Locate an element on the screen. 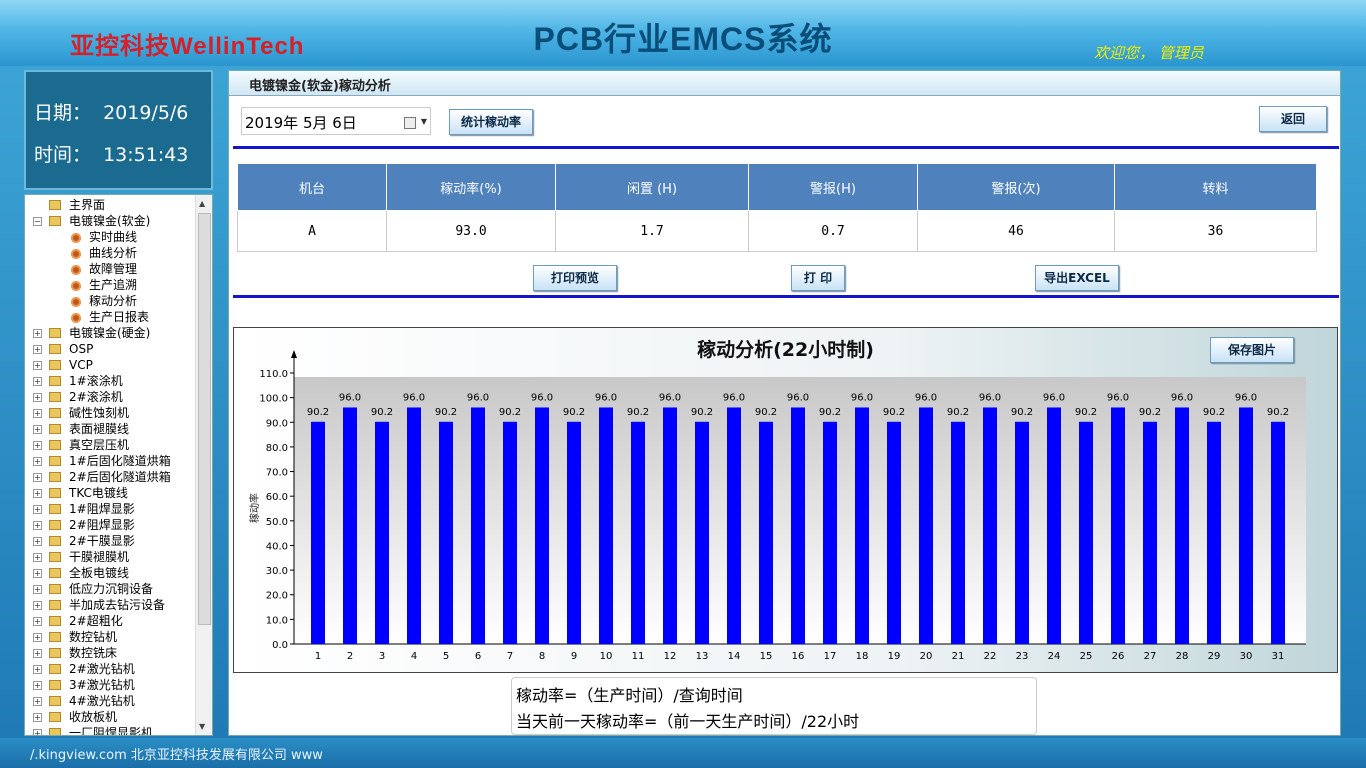  tree-item: + 一厂阻焊显影机 is located at coordinates (111, 730).